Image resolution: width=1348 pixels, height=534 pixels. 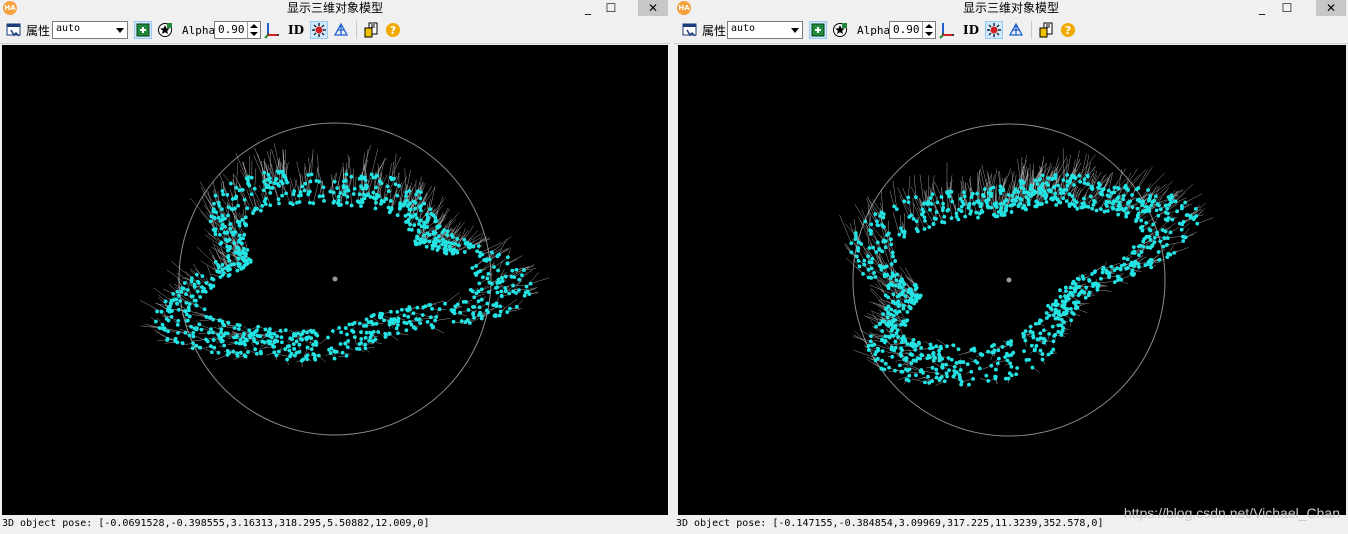 I want to click on points-layer, so click(x=1024, y=280).